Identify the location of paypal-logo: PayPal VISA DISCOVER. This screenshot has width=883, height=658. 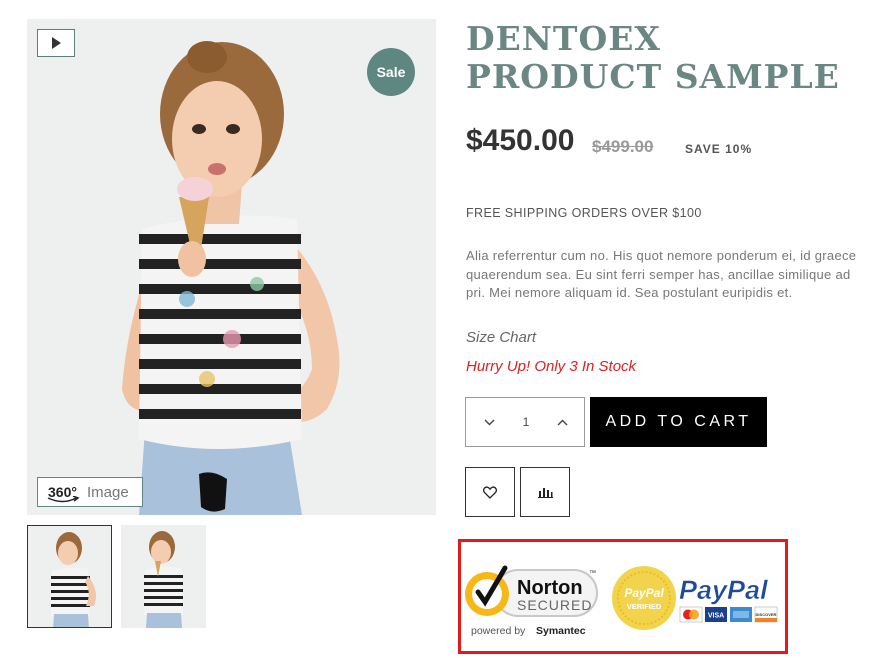
(728, 599).